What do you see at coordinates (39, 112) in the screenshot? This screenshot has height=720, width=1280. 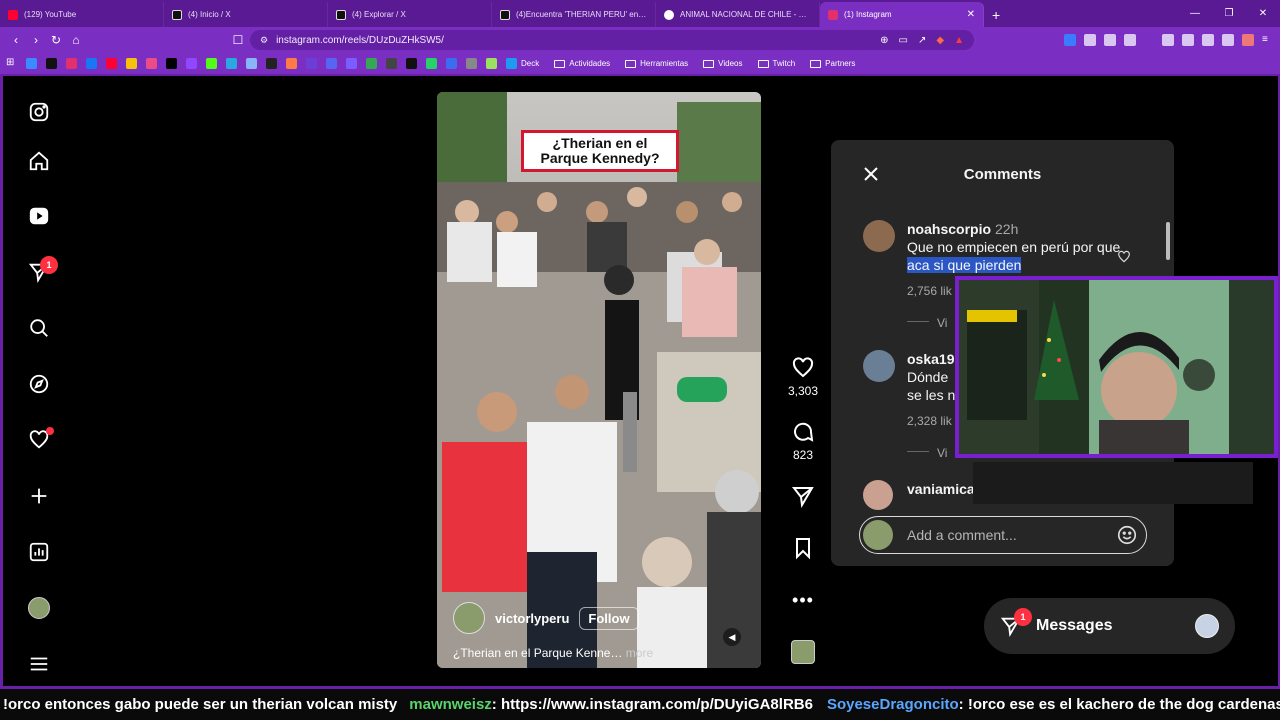 I see `instagram-logo-icon` at bounding box center [39, 112].